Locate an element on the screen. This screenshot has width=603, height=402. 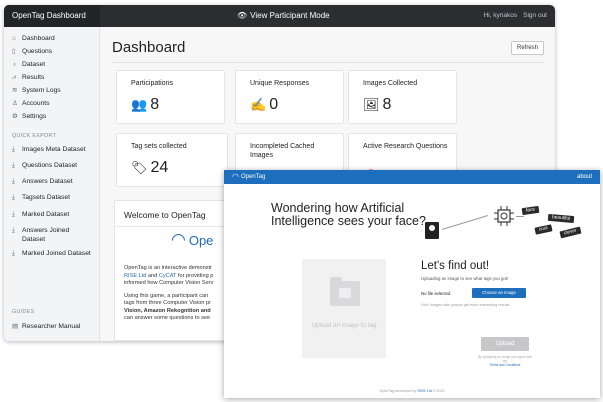
users-icon: 👥 is located at coordinates (139, 104).